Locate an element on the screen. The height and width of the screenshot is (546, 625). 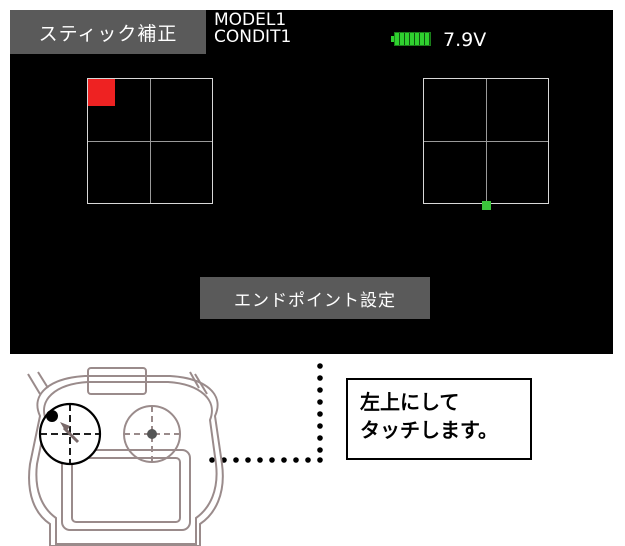
right-stick-position-marker is located at coordinates (486, 205).